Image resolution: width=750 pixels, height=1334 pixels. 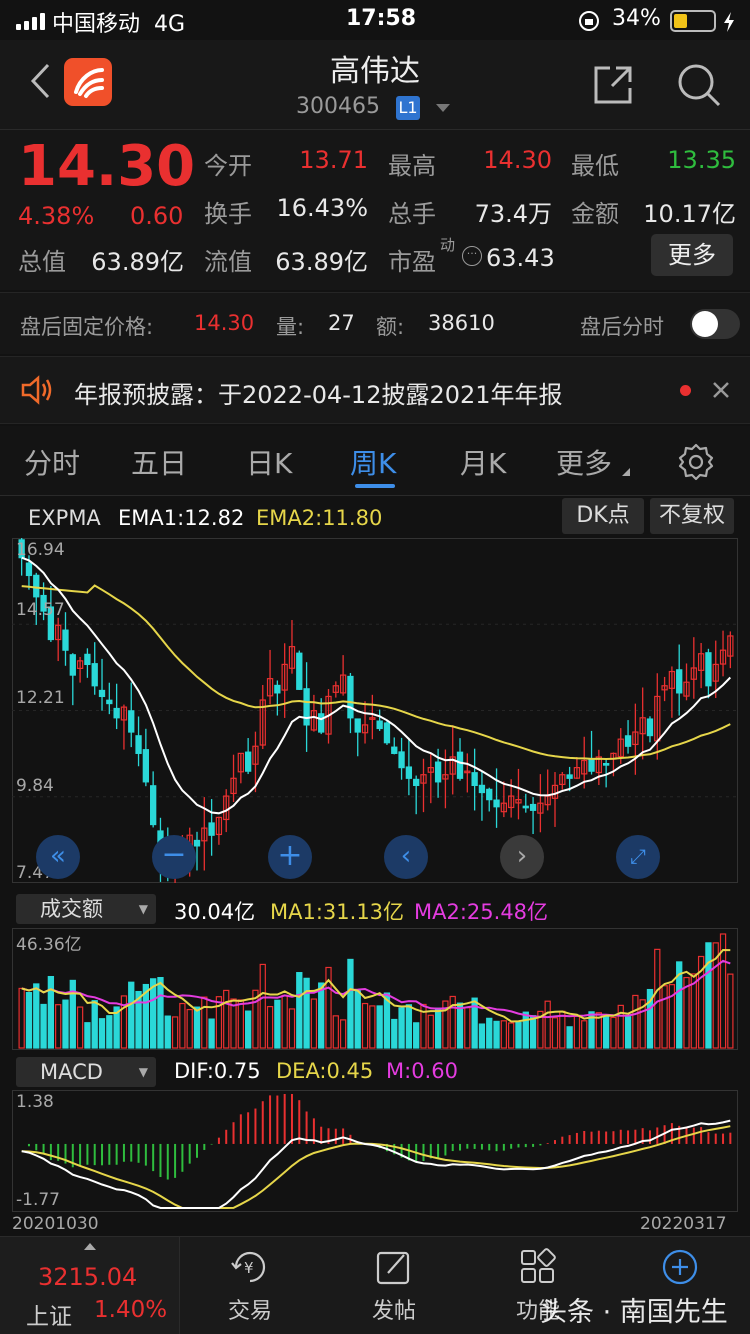 What do you see at coordinates (589, 21) in the screenshot?
I see `rotation-lock-icon` at bounding box center [589, 21].